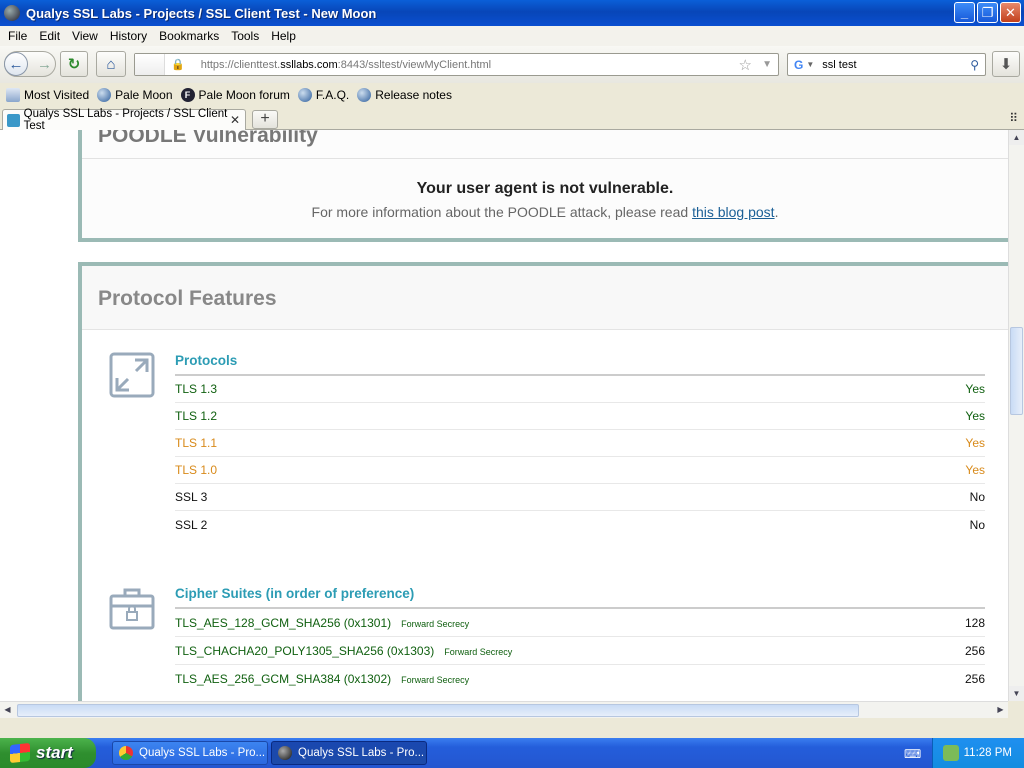  Describe the element at coordinates (189, 36) in the screenshot. I see `menu-bookmarks: Bookmarks` at that location.